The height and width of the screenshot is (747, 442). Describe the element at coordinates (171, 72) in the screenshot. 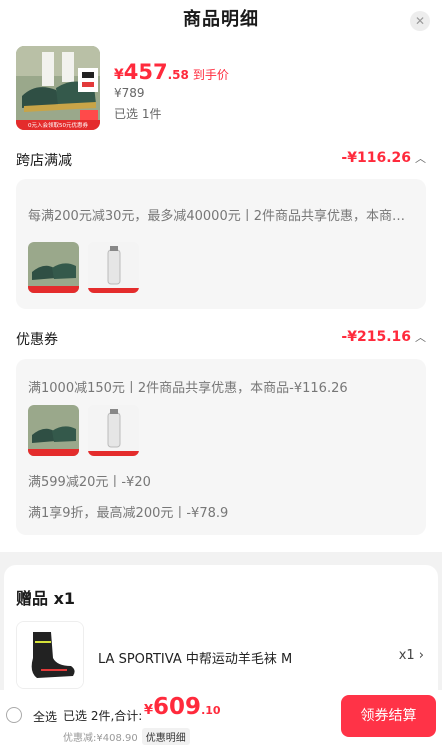

I see `final-price: ¥457.58 到手价` at that location.